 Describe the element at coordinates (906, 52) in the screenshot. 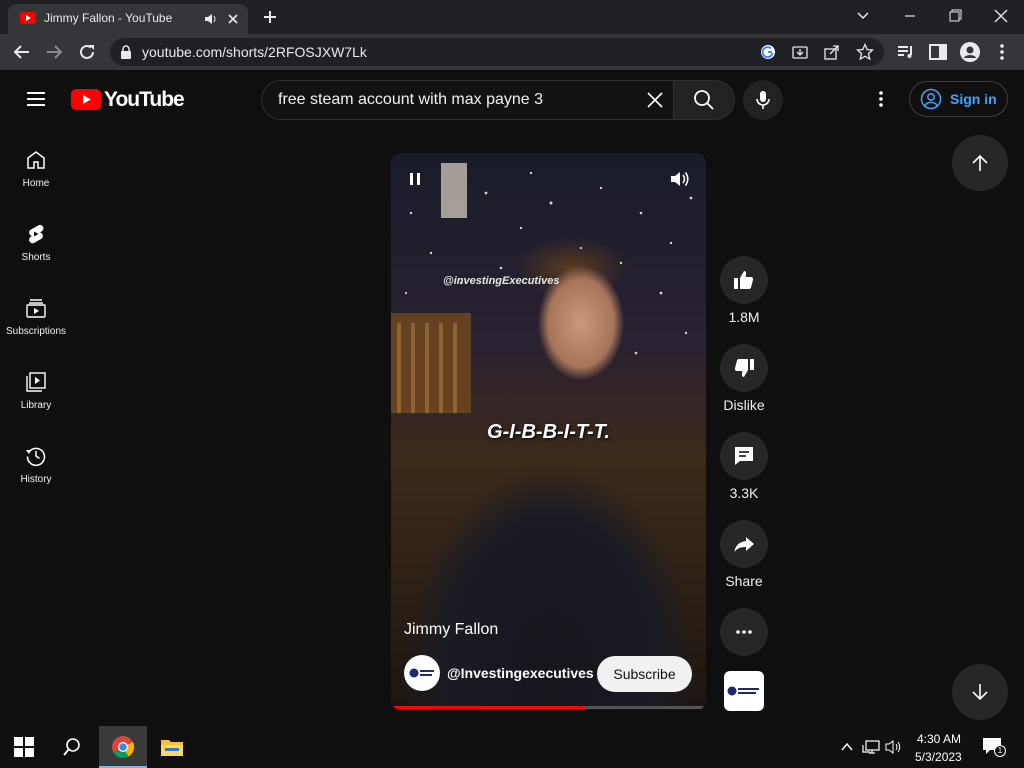

I see `media-controls-icon` at that location.